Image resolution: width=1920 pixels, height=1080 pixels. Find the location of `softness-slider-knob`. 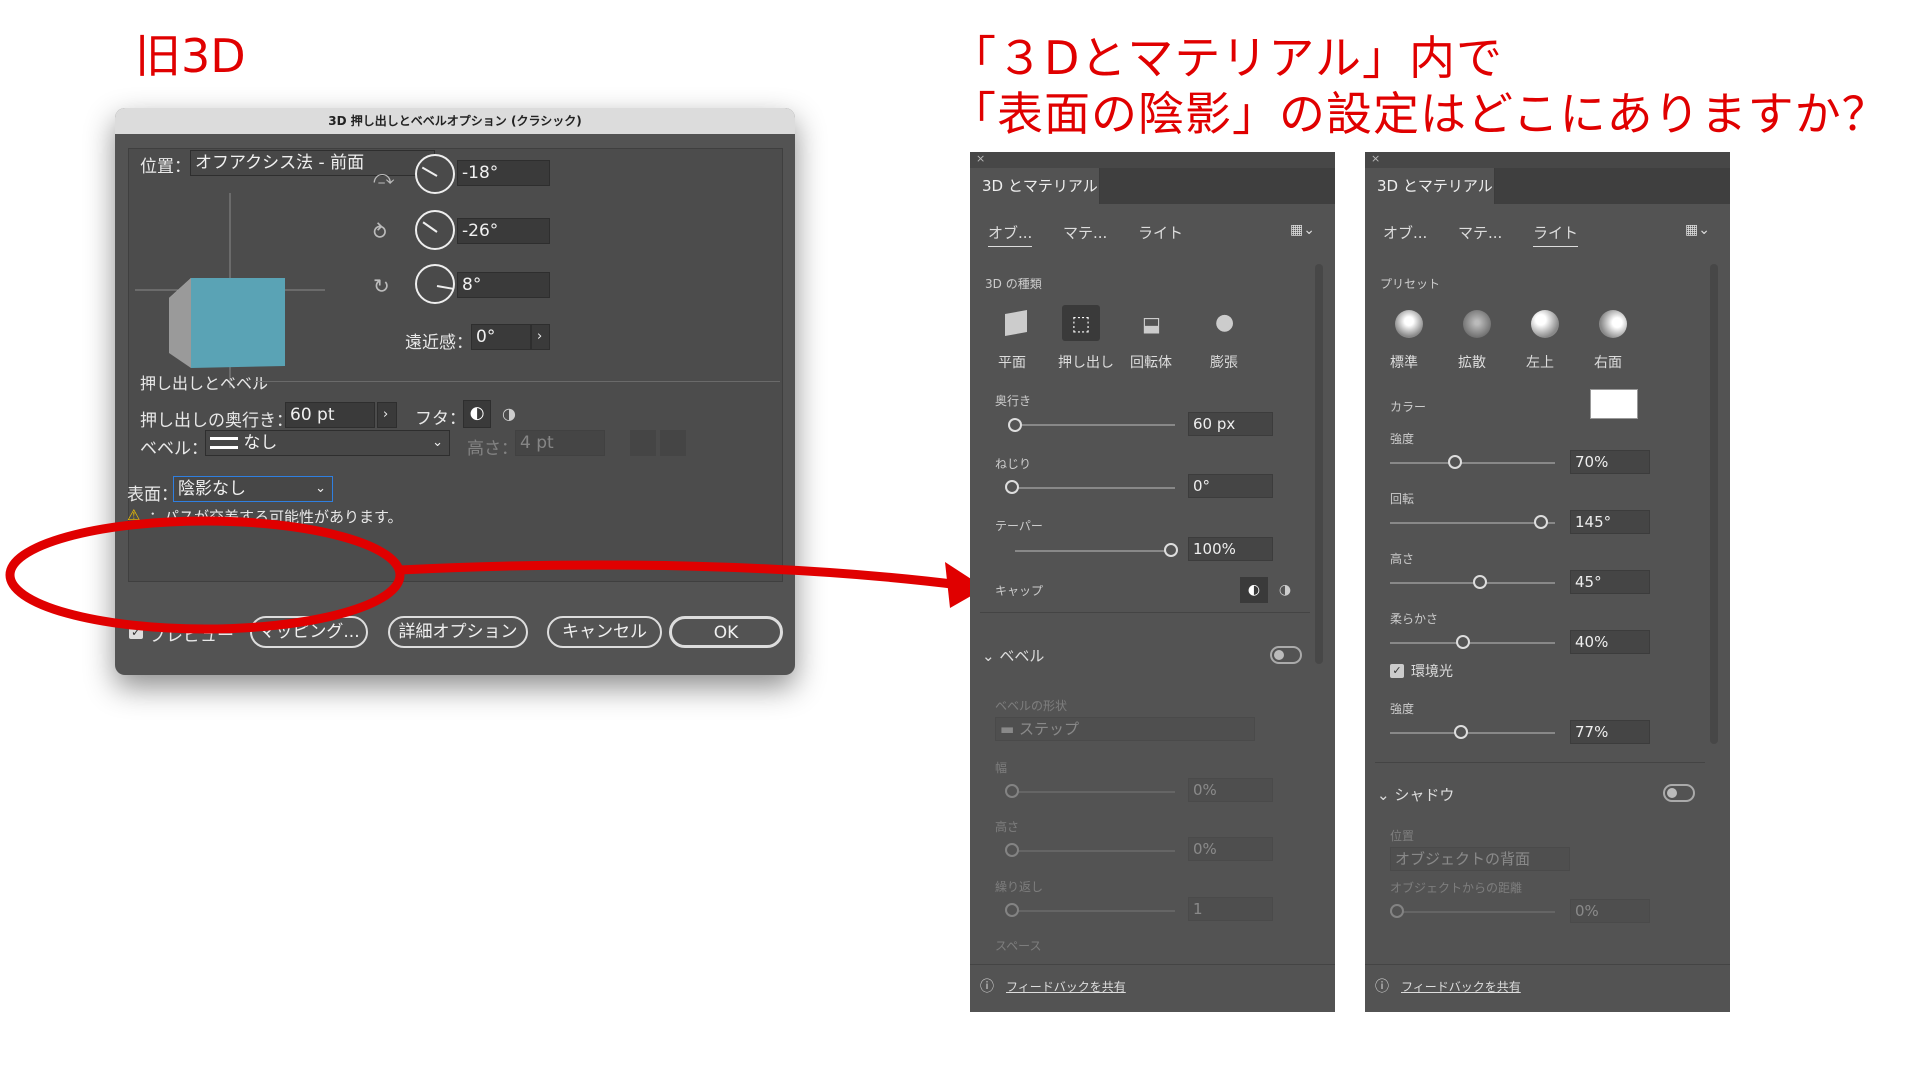

softness-slider-knob is located at coordinates (1463, 642).